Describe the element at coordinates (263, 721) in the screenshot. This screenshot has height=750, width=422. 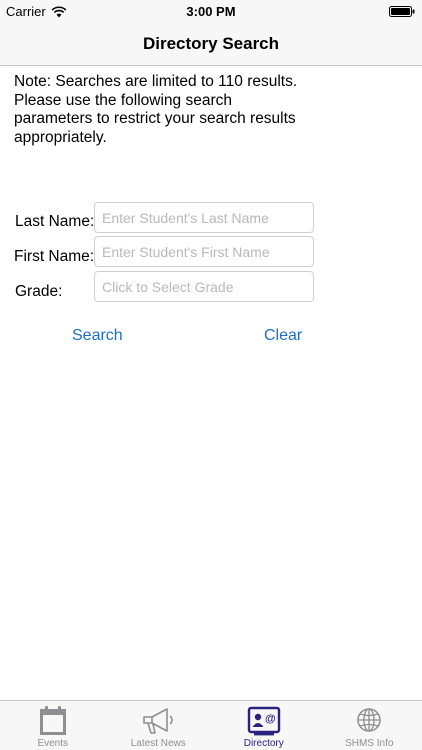
I see `directory-card-icon: @` at that location.